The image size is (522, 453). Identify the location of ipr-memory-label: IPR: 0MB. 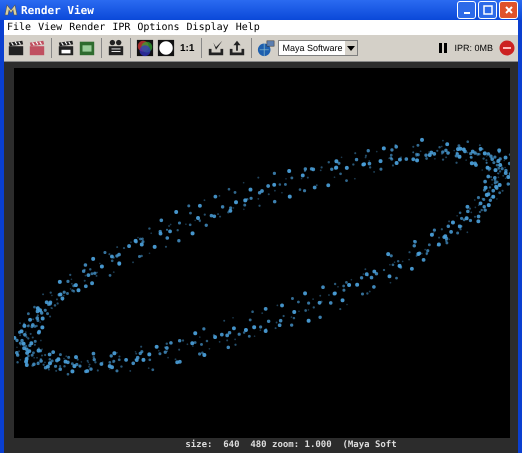
(473, 48).